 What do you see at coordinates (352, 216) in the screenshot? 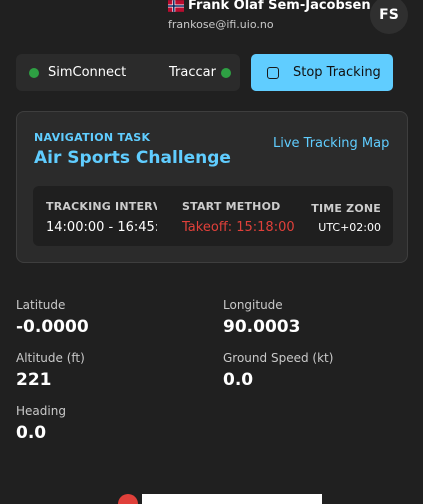
I see `time-zone-column: TIME ZONE UTC+02:00` at bounding box center [352, 216].